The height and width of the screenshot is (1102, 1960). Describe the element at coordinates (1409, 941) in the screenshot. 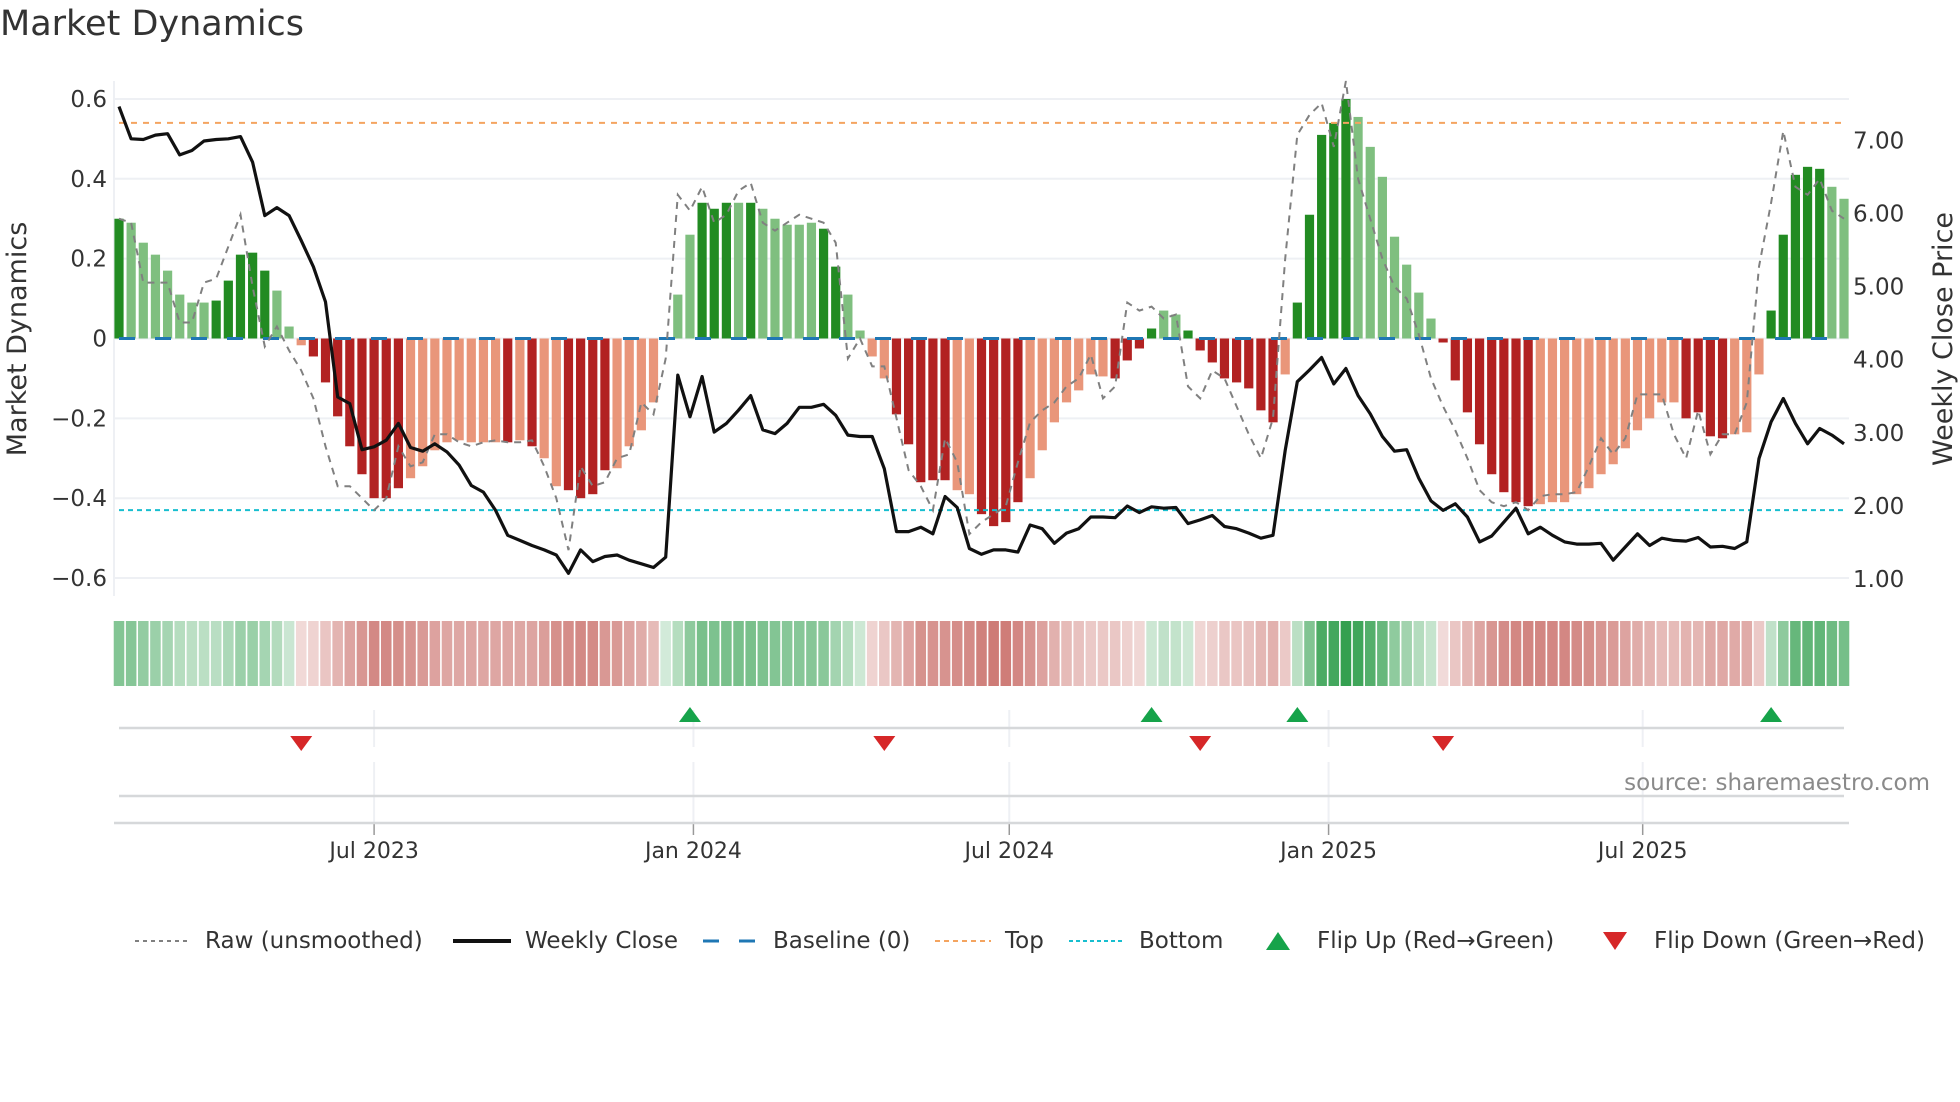

I see `legend-item-flip-up: Flip Up (Red→Green)` at that location.